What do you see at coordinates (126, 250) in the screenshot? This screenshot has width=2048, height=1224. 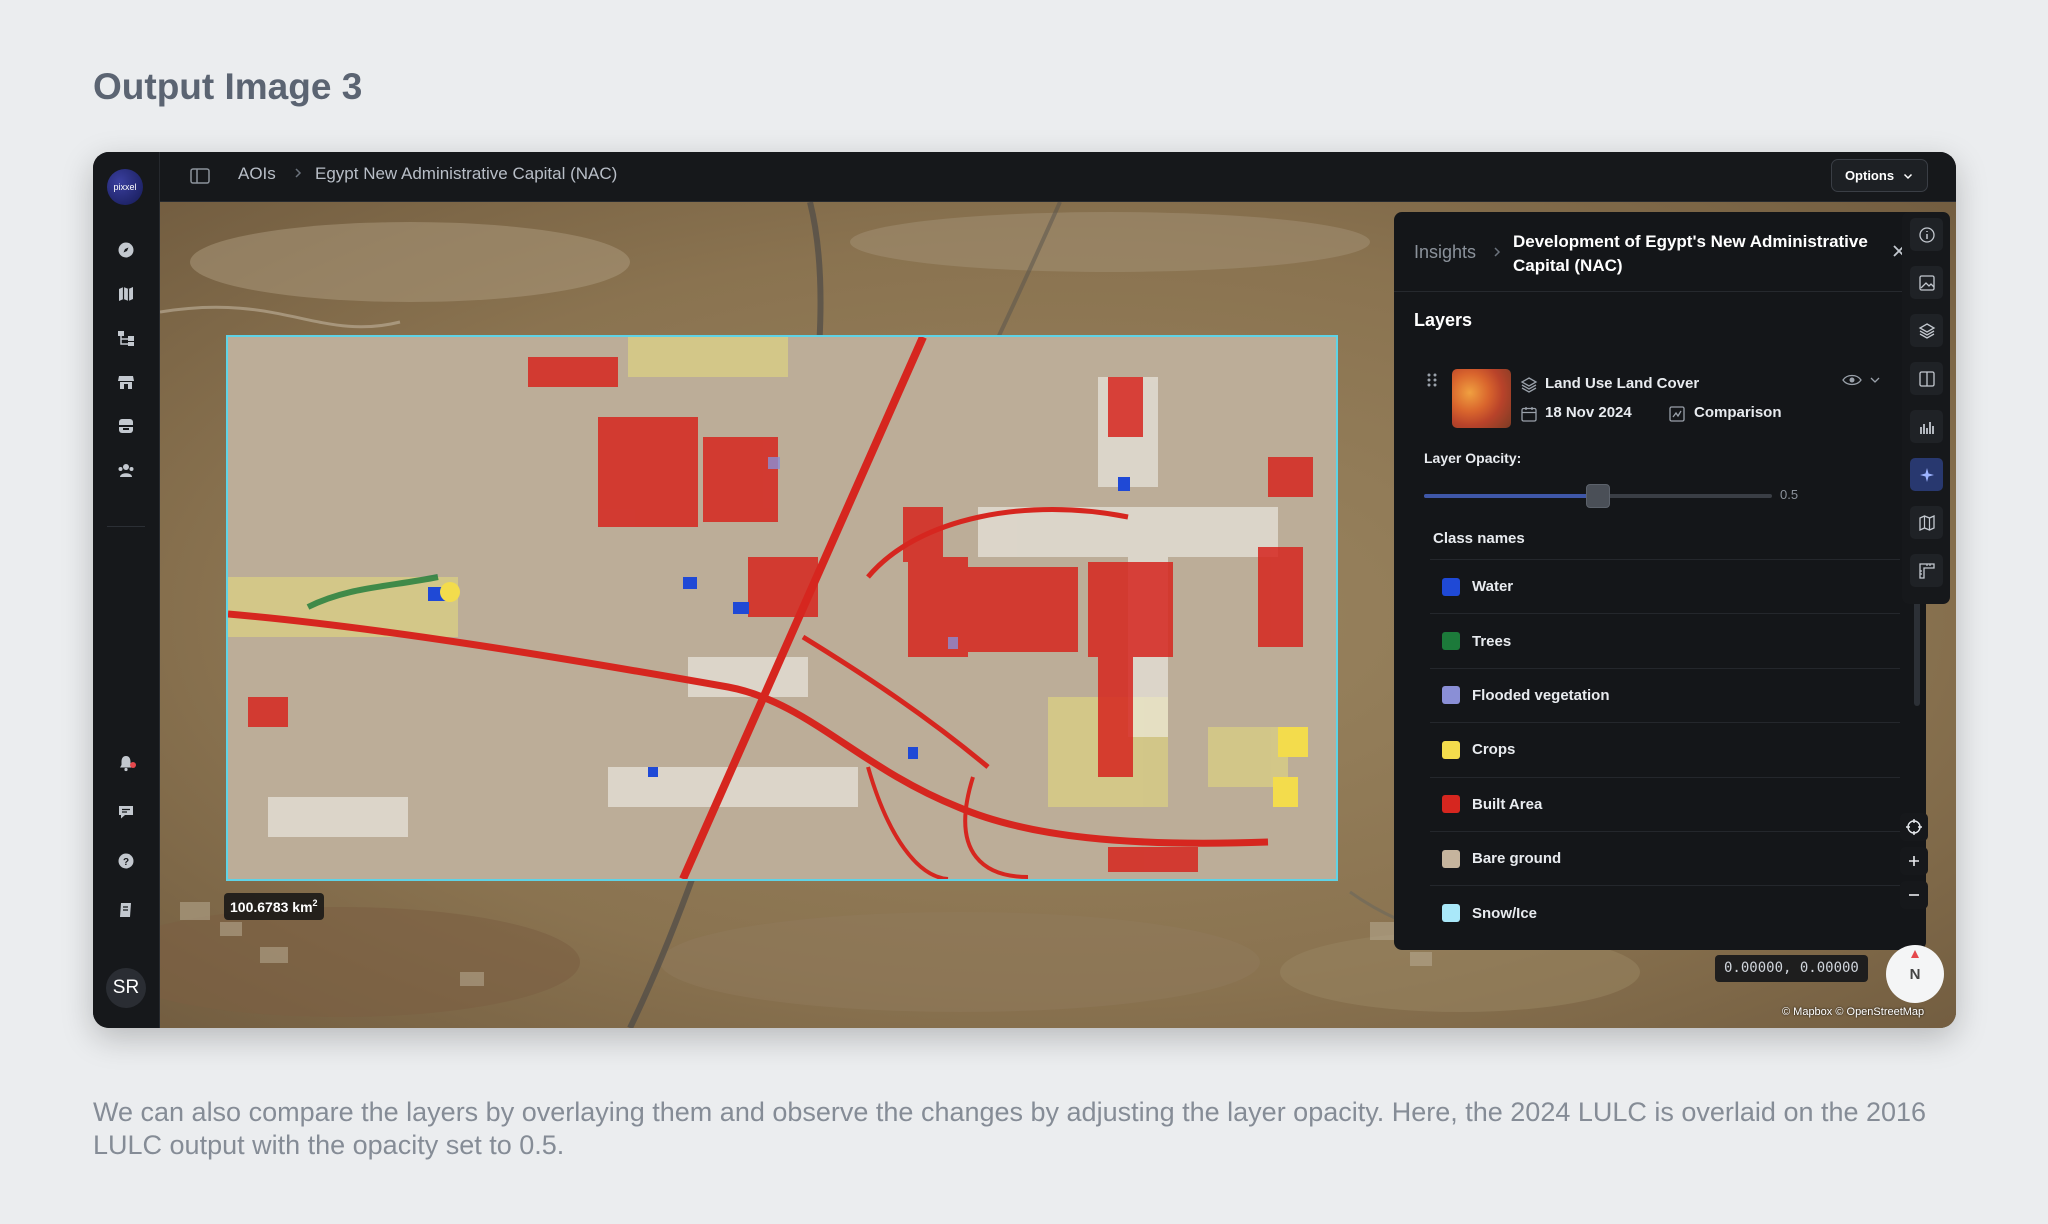 I see `compass-nav-icon` at bounding box center [126, 250].